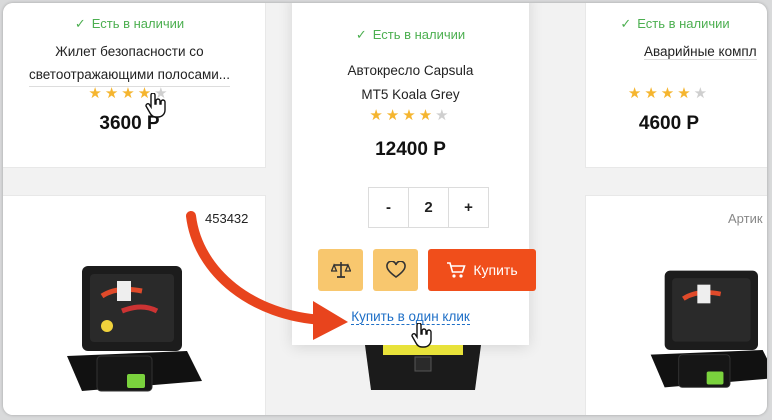 This screenshot has height=420, width=772. What do you see at coordinates (388, 207) in the screenshot?
I see `qty-decrease-button: -` at bounding box center [388, 207].